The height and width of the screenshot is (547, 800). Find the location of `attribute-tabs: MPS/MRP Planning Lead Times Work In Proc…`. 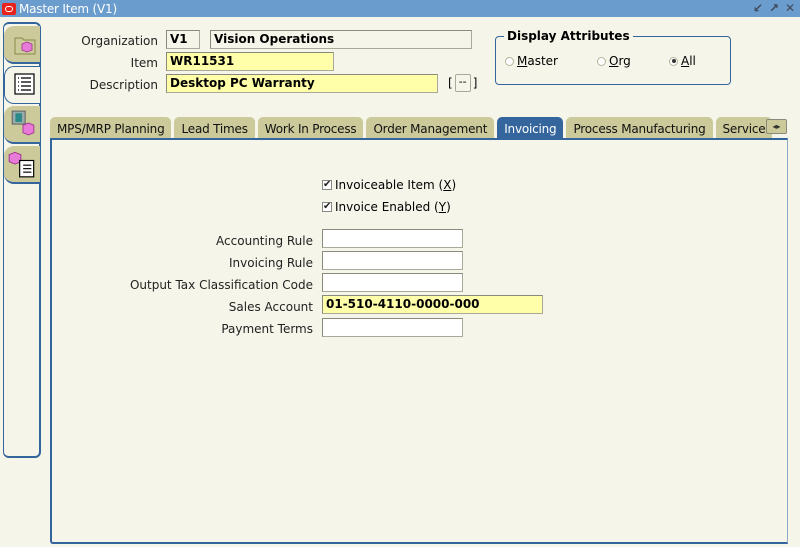

attribute-tabs: MPS/MRP Planning Lead Times Work In Proc… is located at coordinates (411, 128).